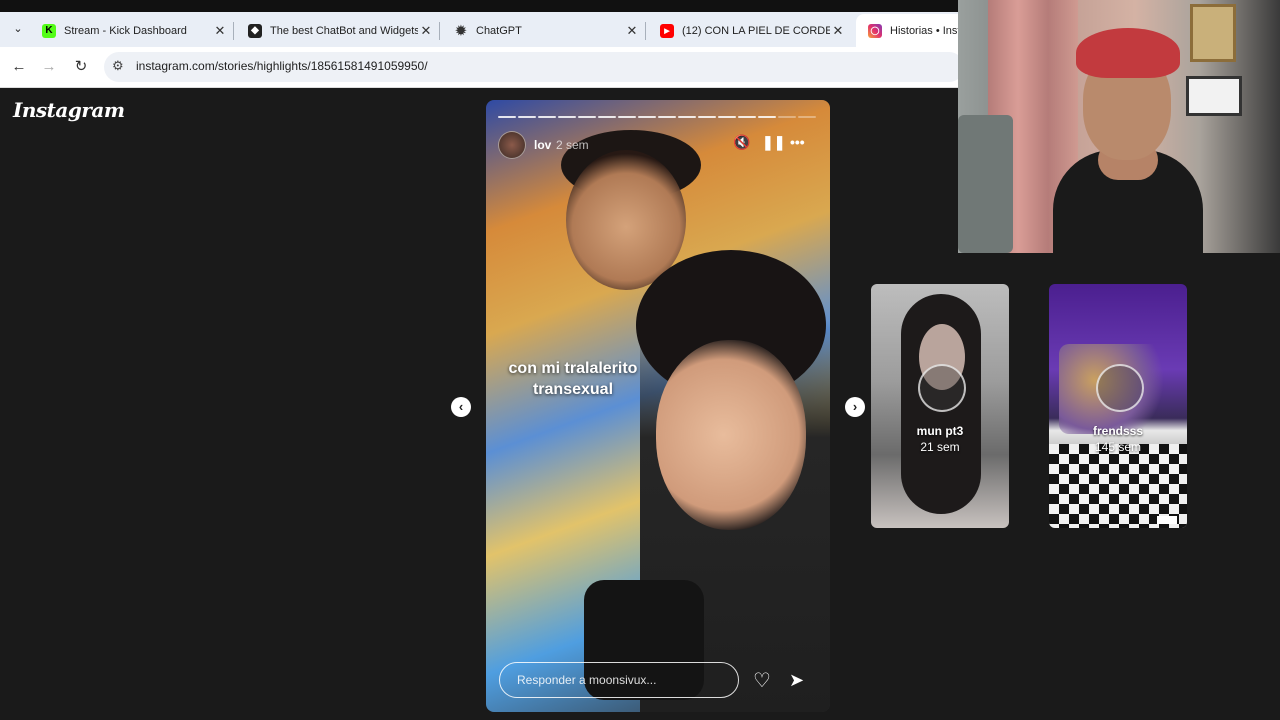  I want to click on webcam-person, so click(1128, 53).